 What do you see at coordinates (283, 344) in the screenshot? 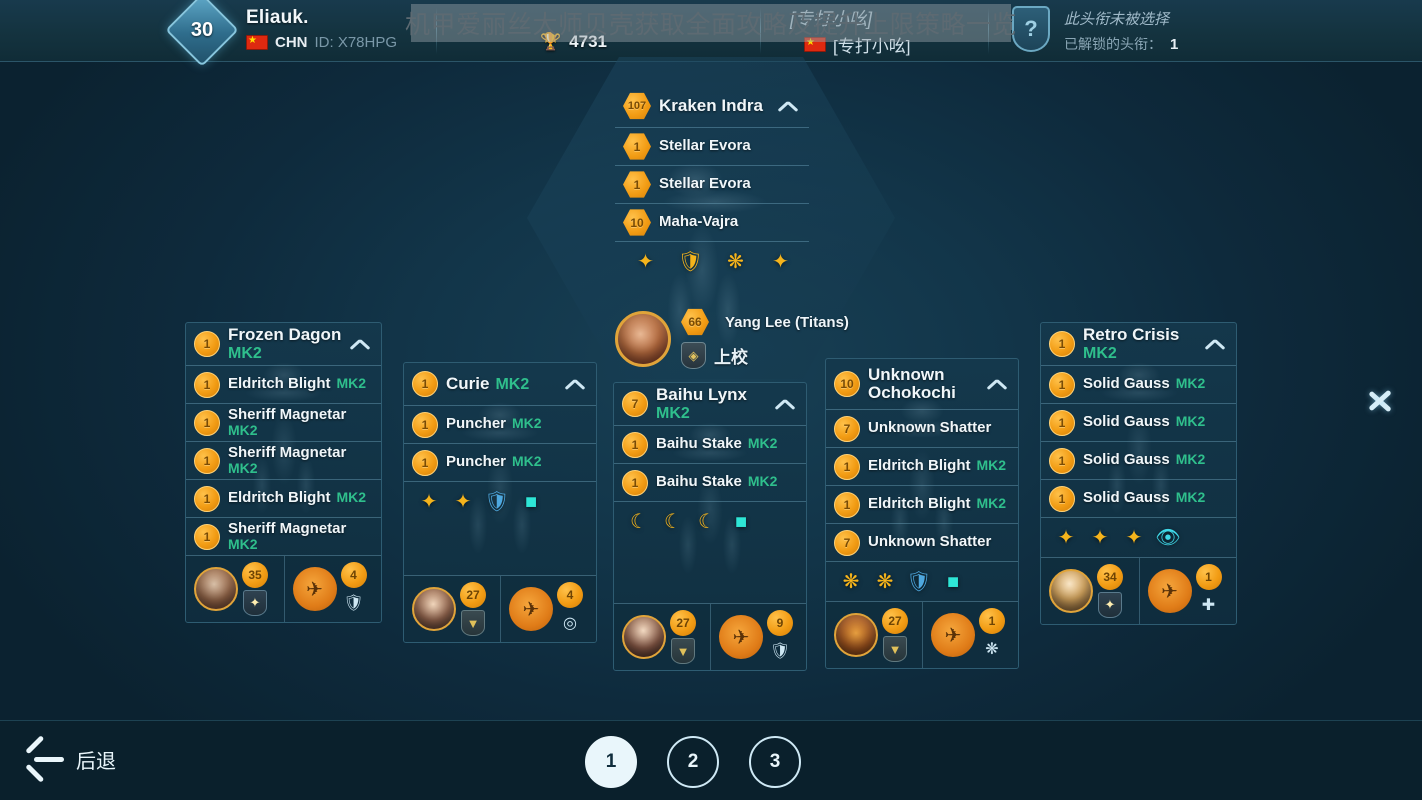
I see `card-header: 1 Frozen Dagon MK2` at bounding box center [283, 344].